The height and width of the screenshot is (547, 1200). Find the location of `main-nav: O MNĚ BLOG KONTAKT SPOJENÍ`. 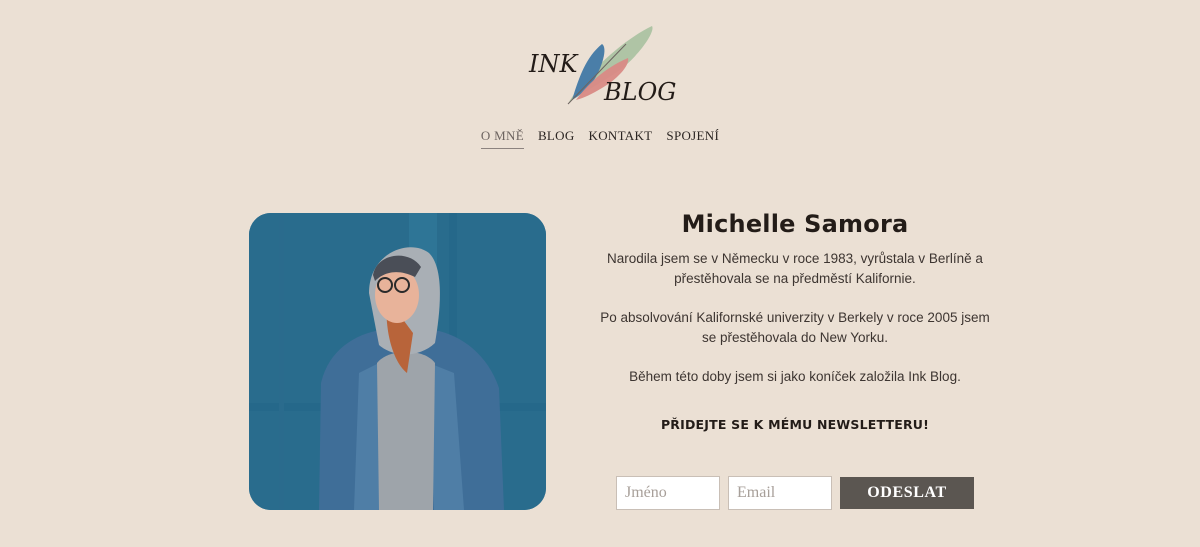

main-nav: O MNĚ BLOG KONTAKT SPOJENÍ is located at coordinates (600, 138).